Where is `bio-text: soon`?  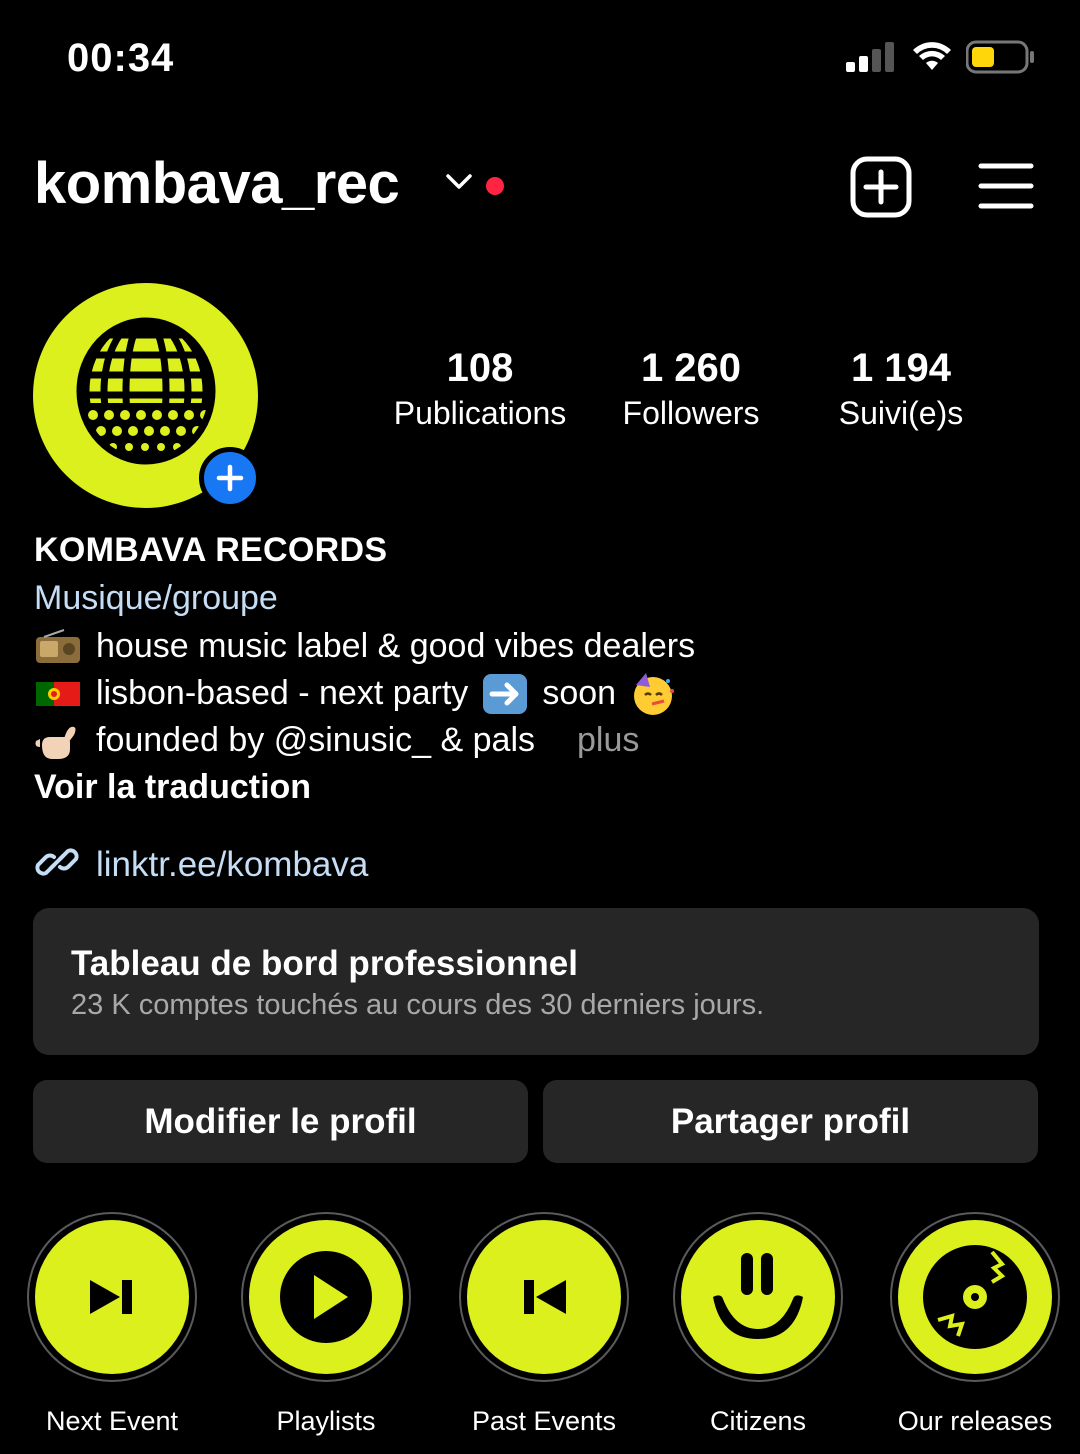
bio-text: soon is located at coordinates (579, 693).